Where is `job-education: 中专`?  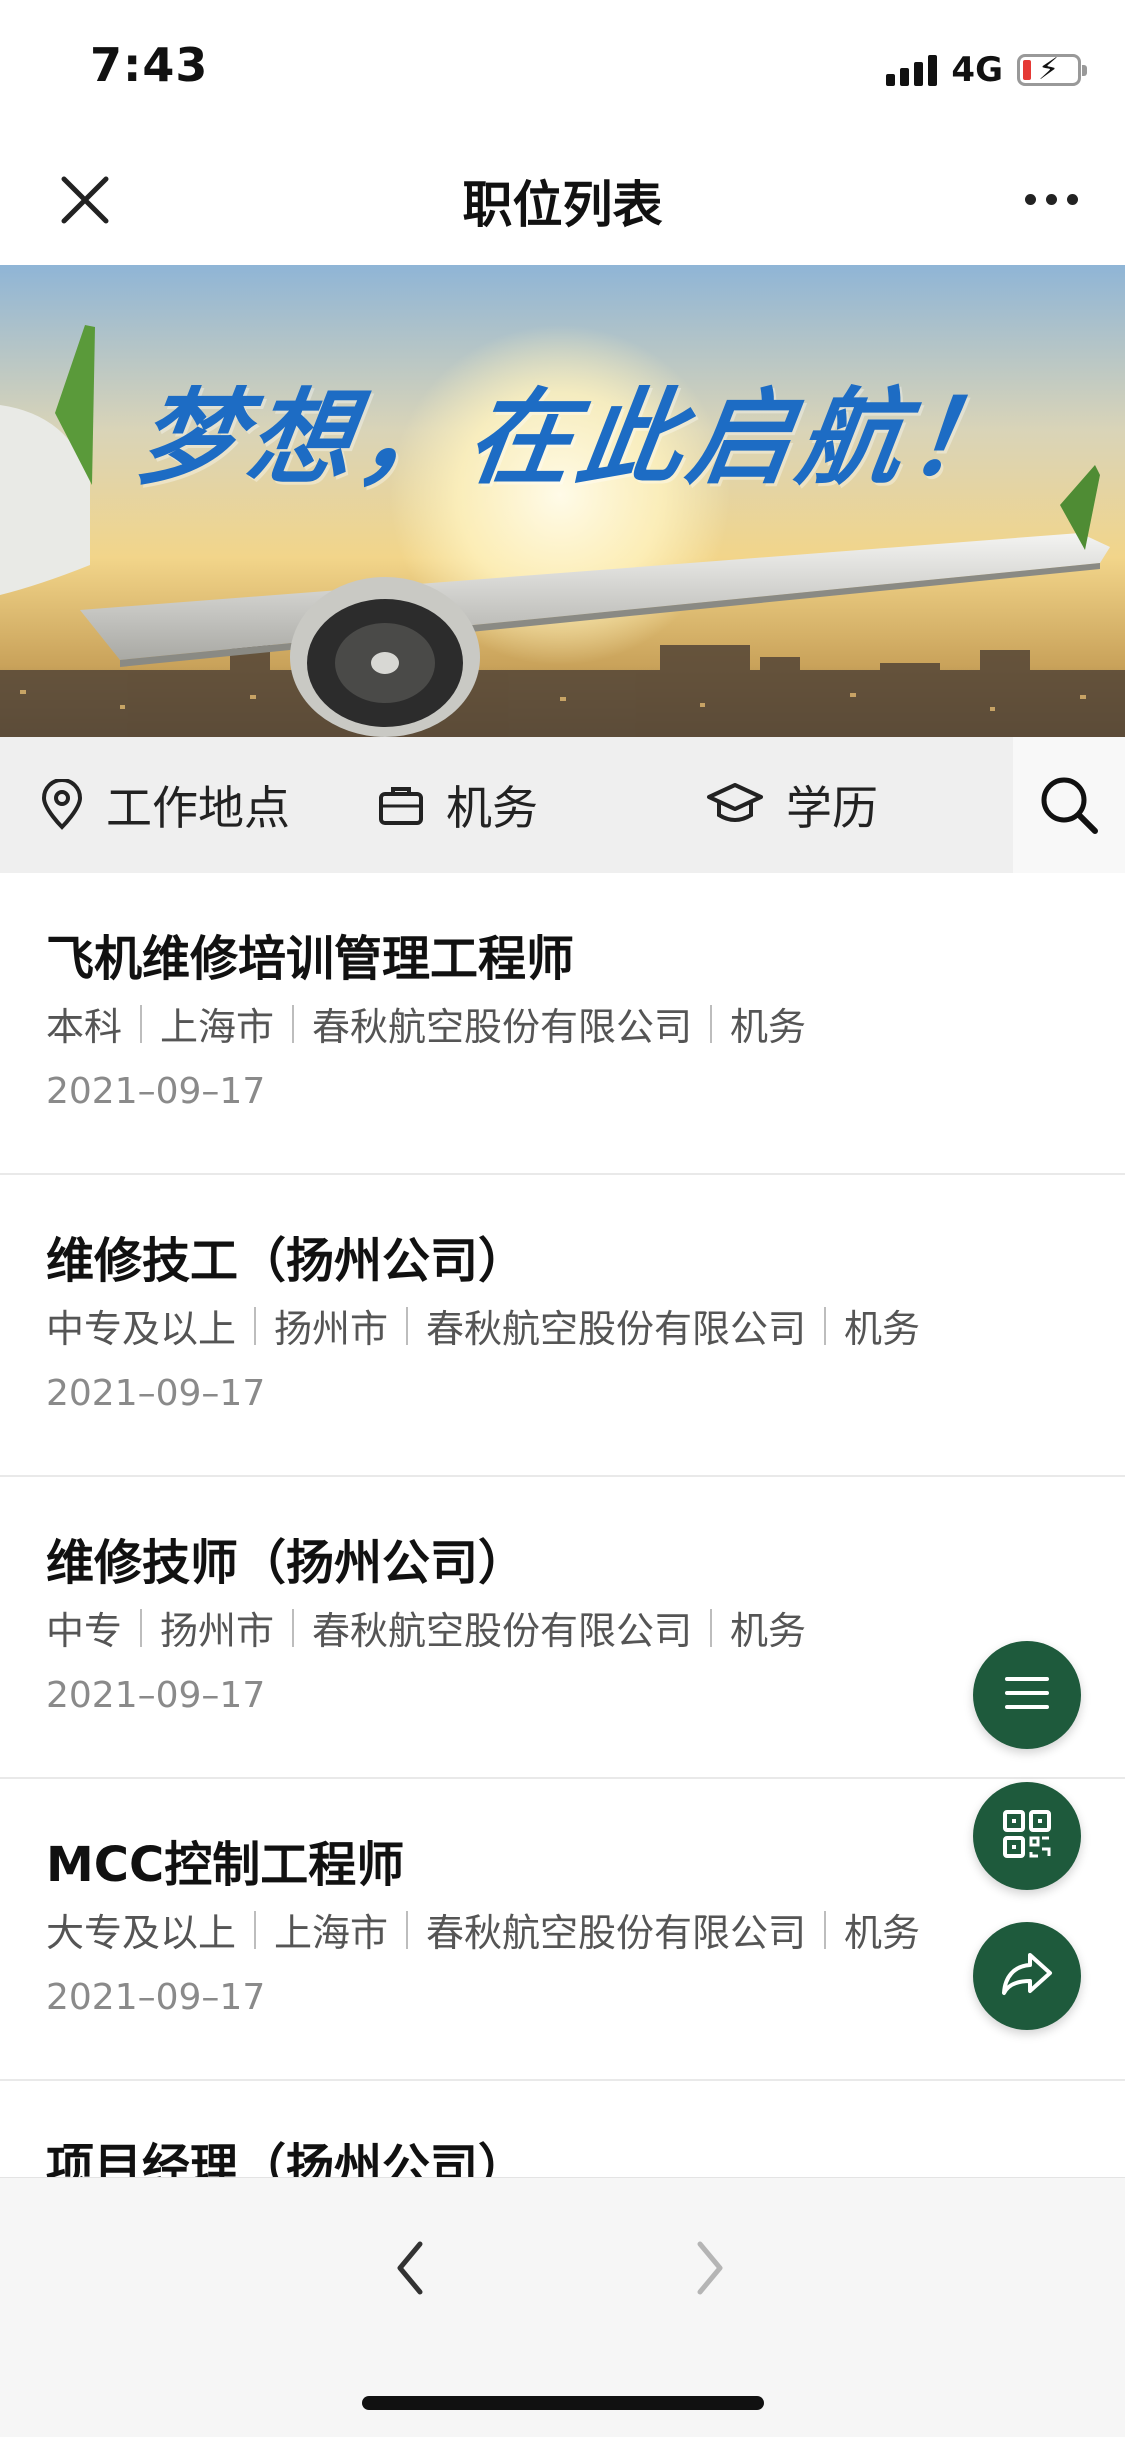 job-education: 中专 is located at coordinates (84, 1631).